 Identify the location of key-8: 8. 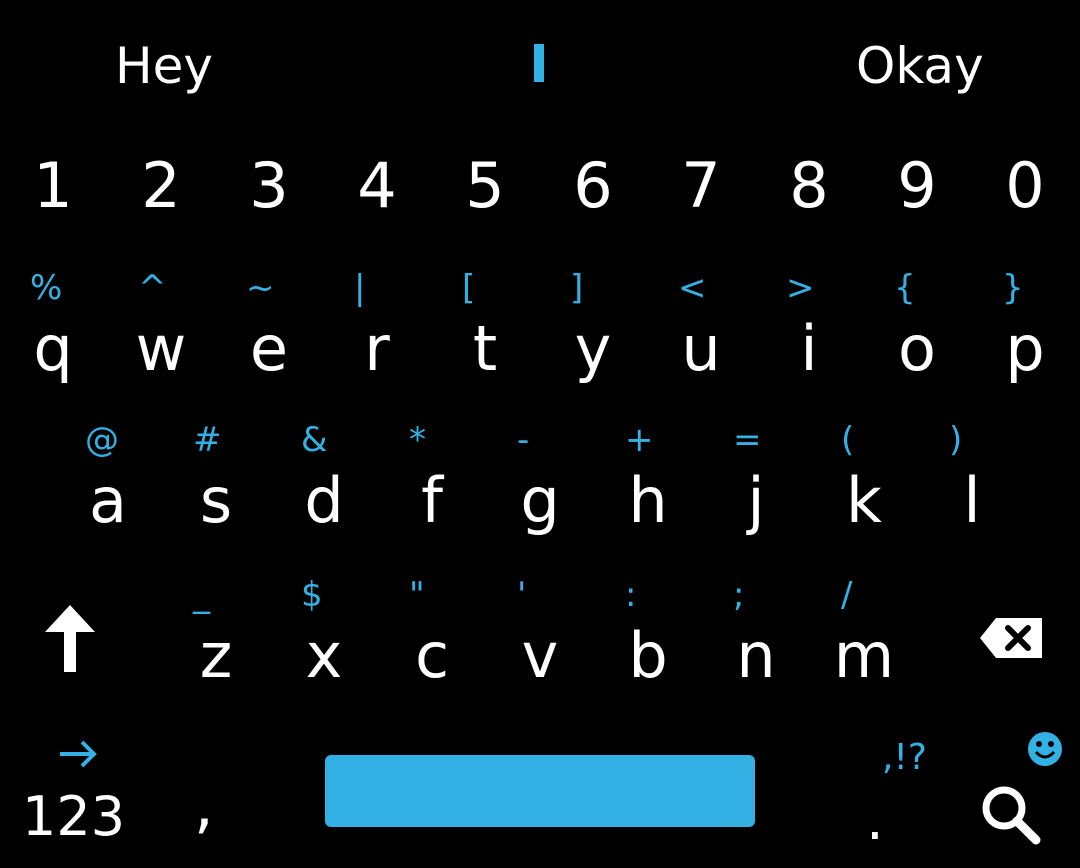
(809, 190).